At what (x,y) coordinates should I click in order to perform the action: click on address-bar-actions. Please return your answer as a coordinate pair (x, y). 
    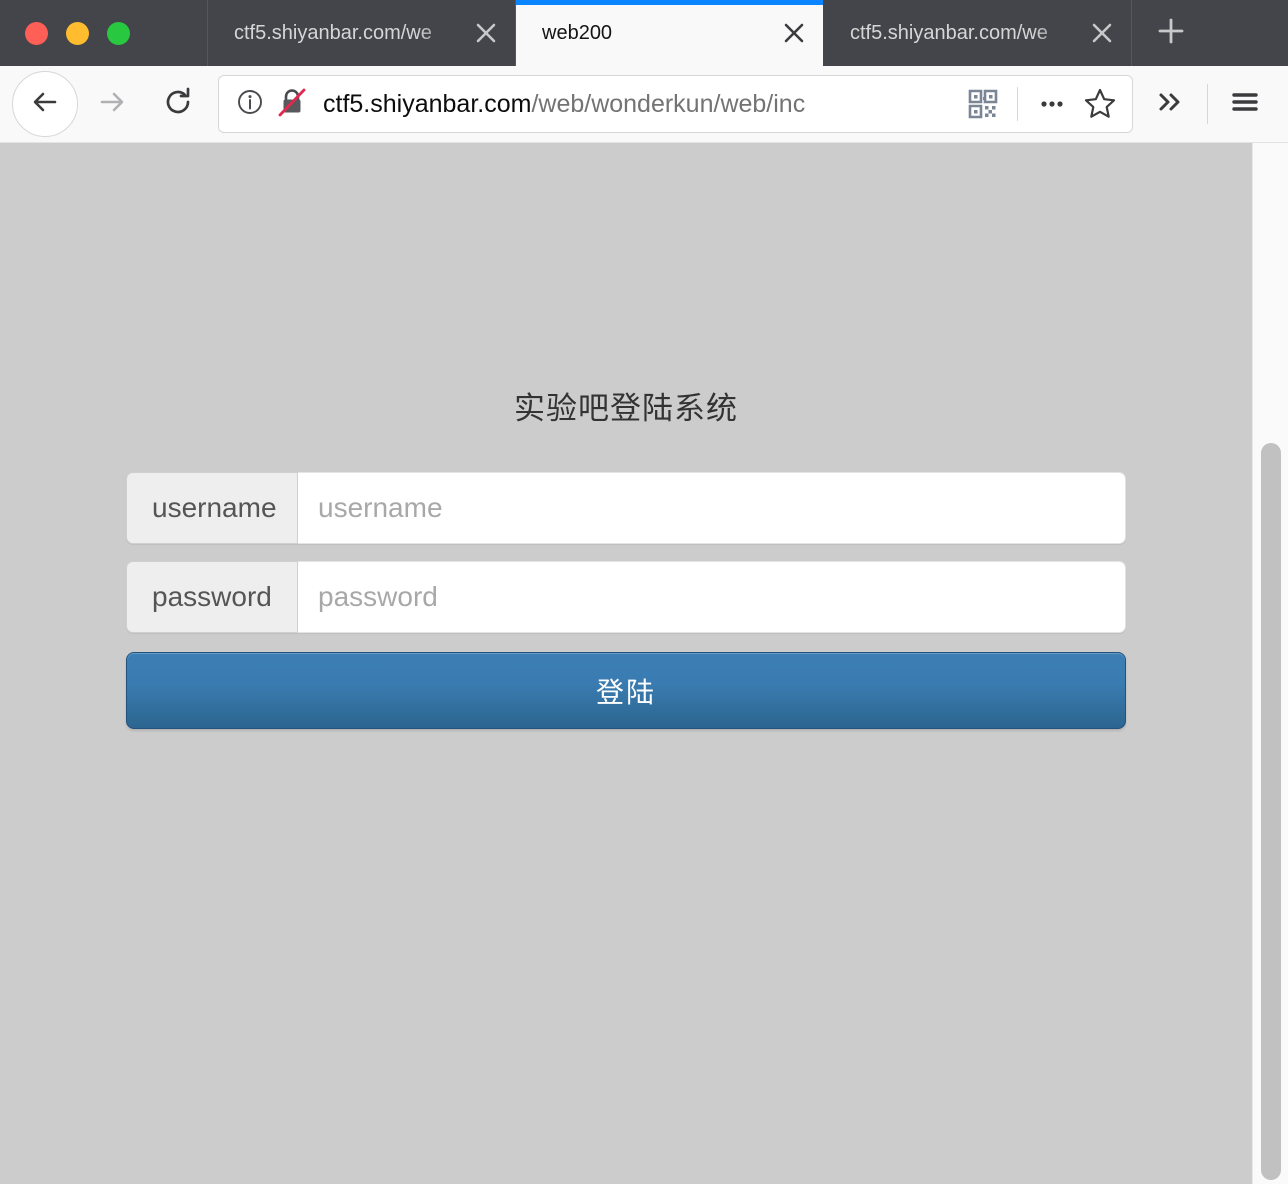
    Looking at the image, I should click on (1041, 104).